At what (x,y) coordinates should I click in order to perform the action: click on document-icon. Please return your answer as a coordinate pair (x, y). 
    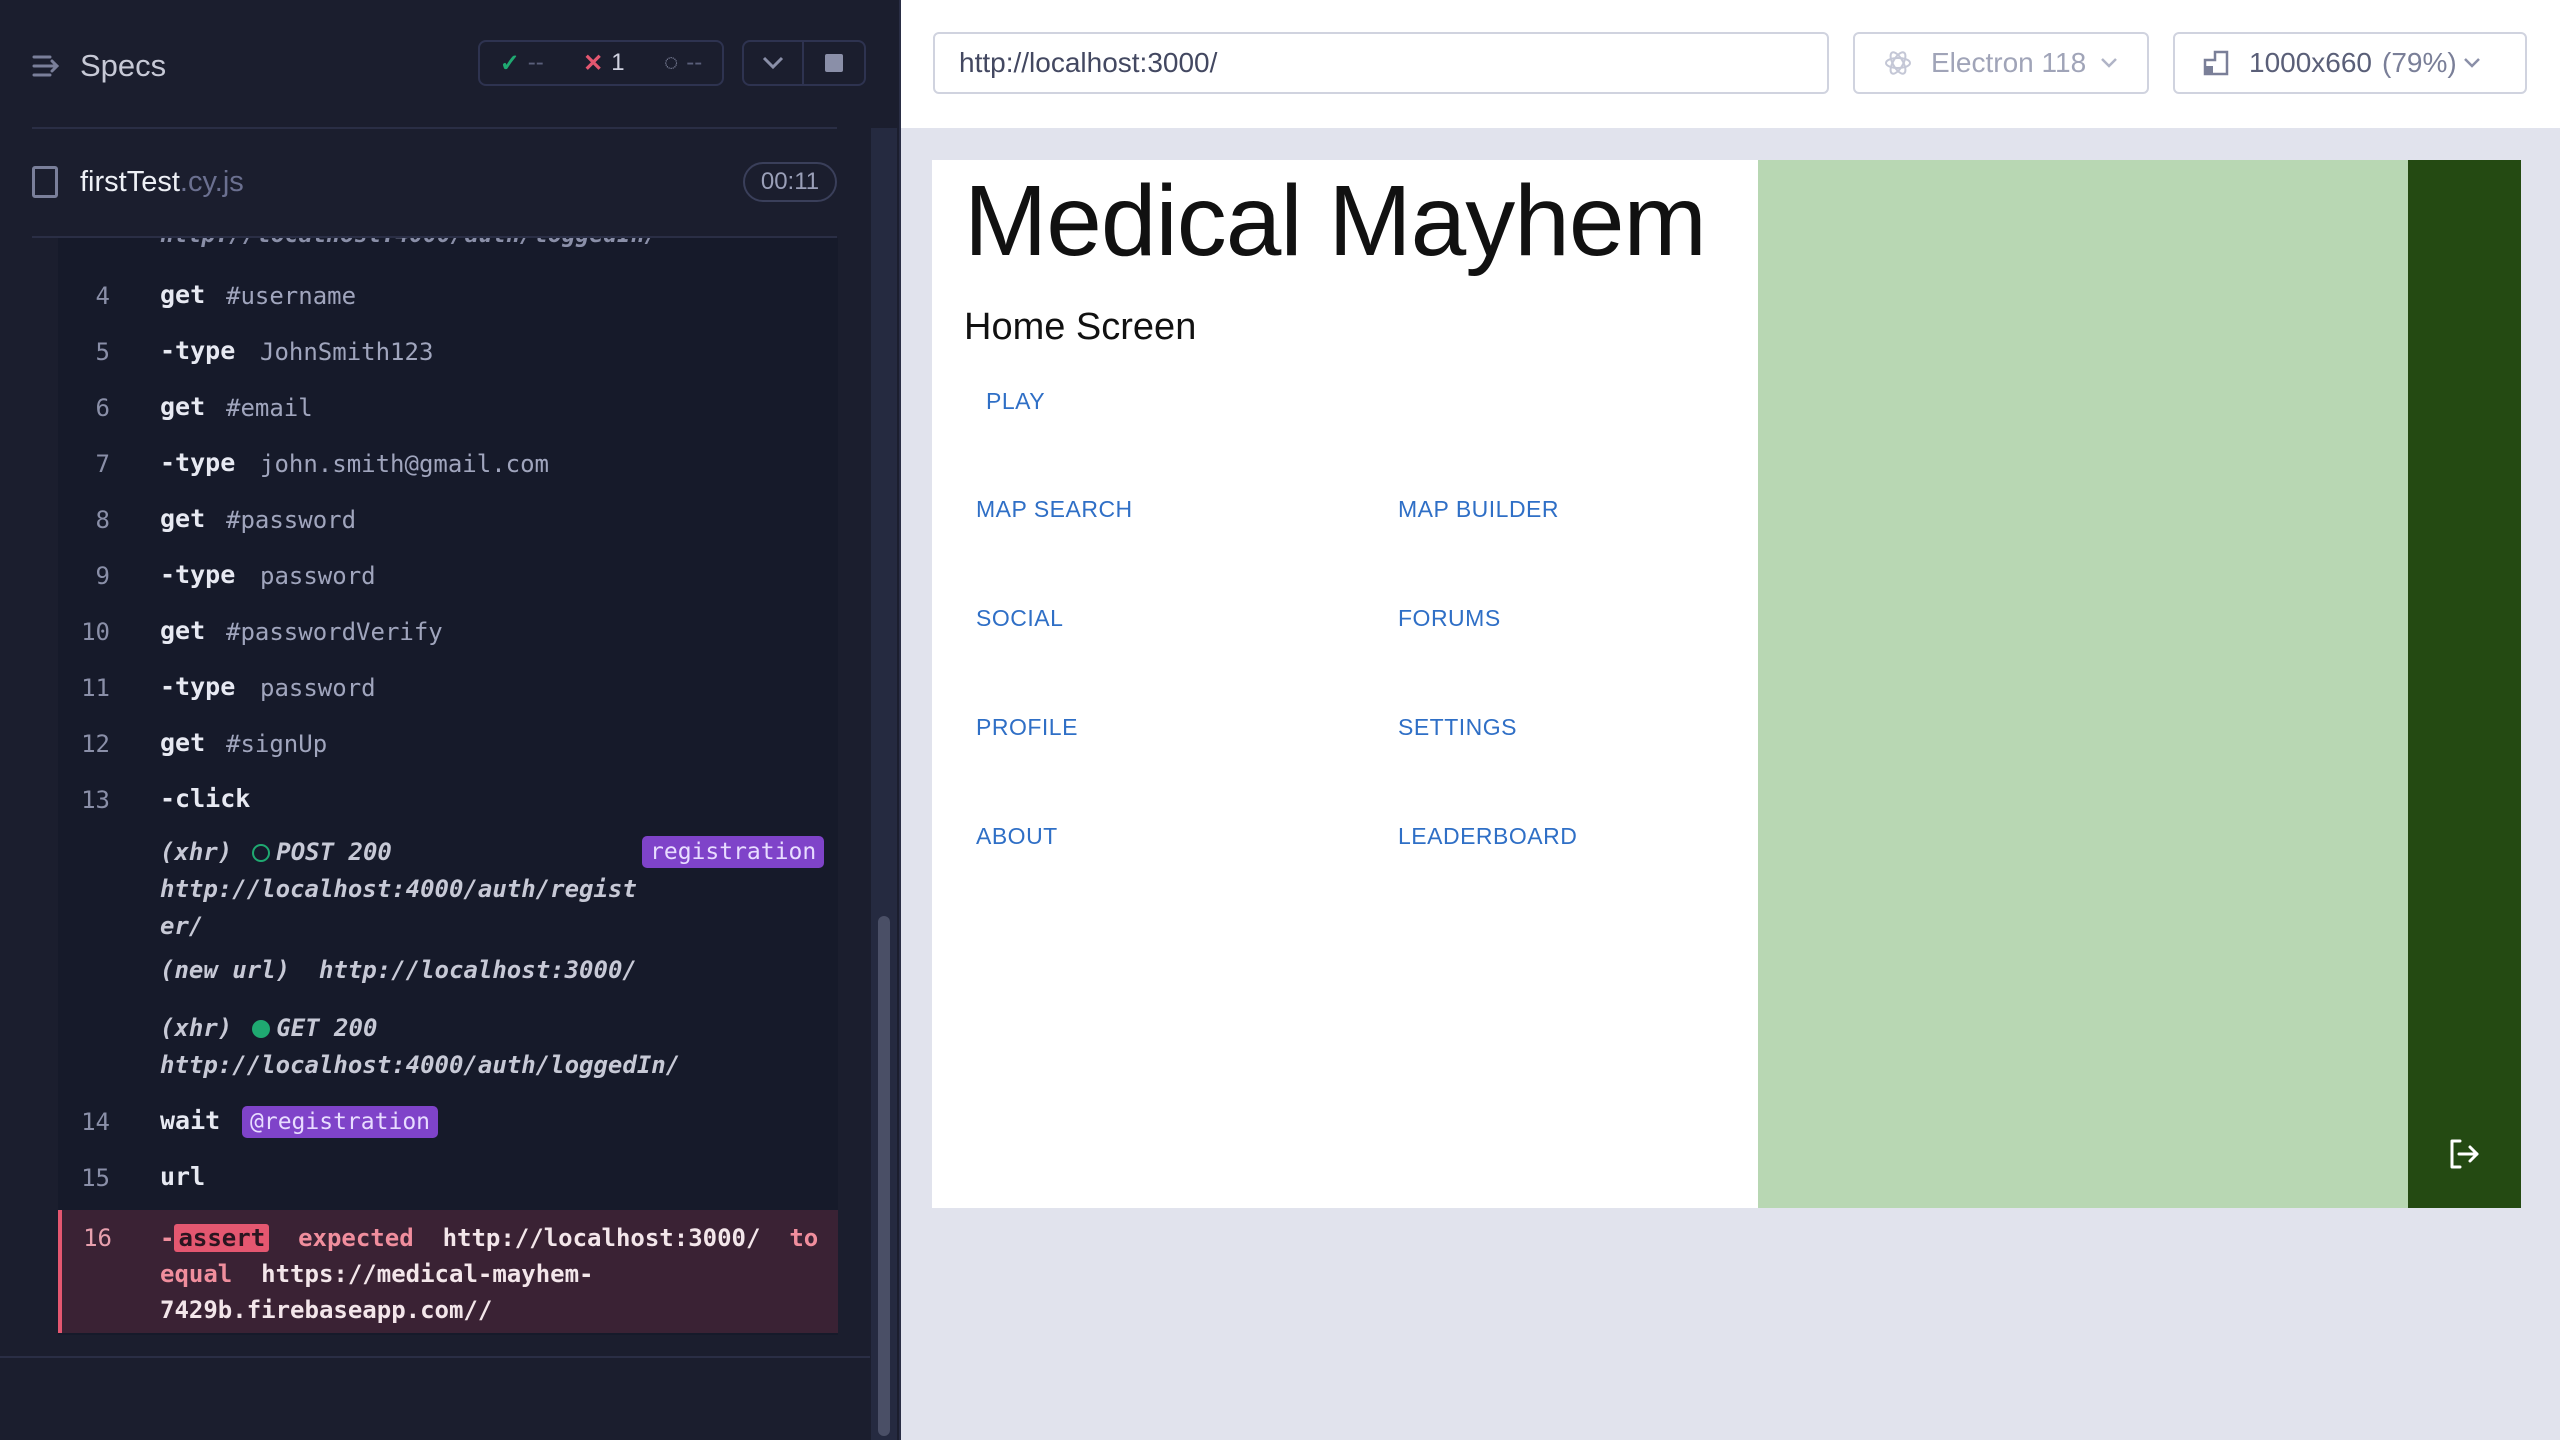
    Looking at the image, I should click on (45, 182).